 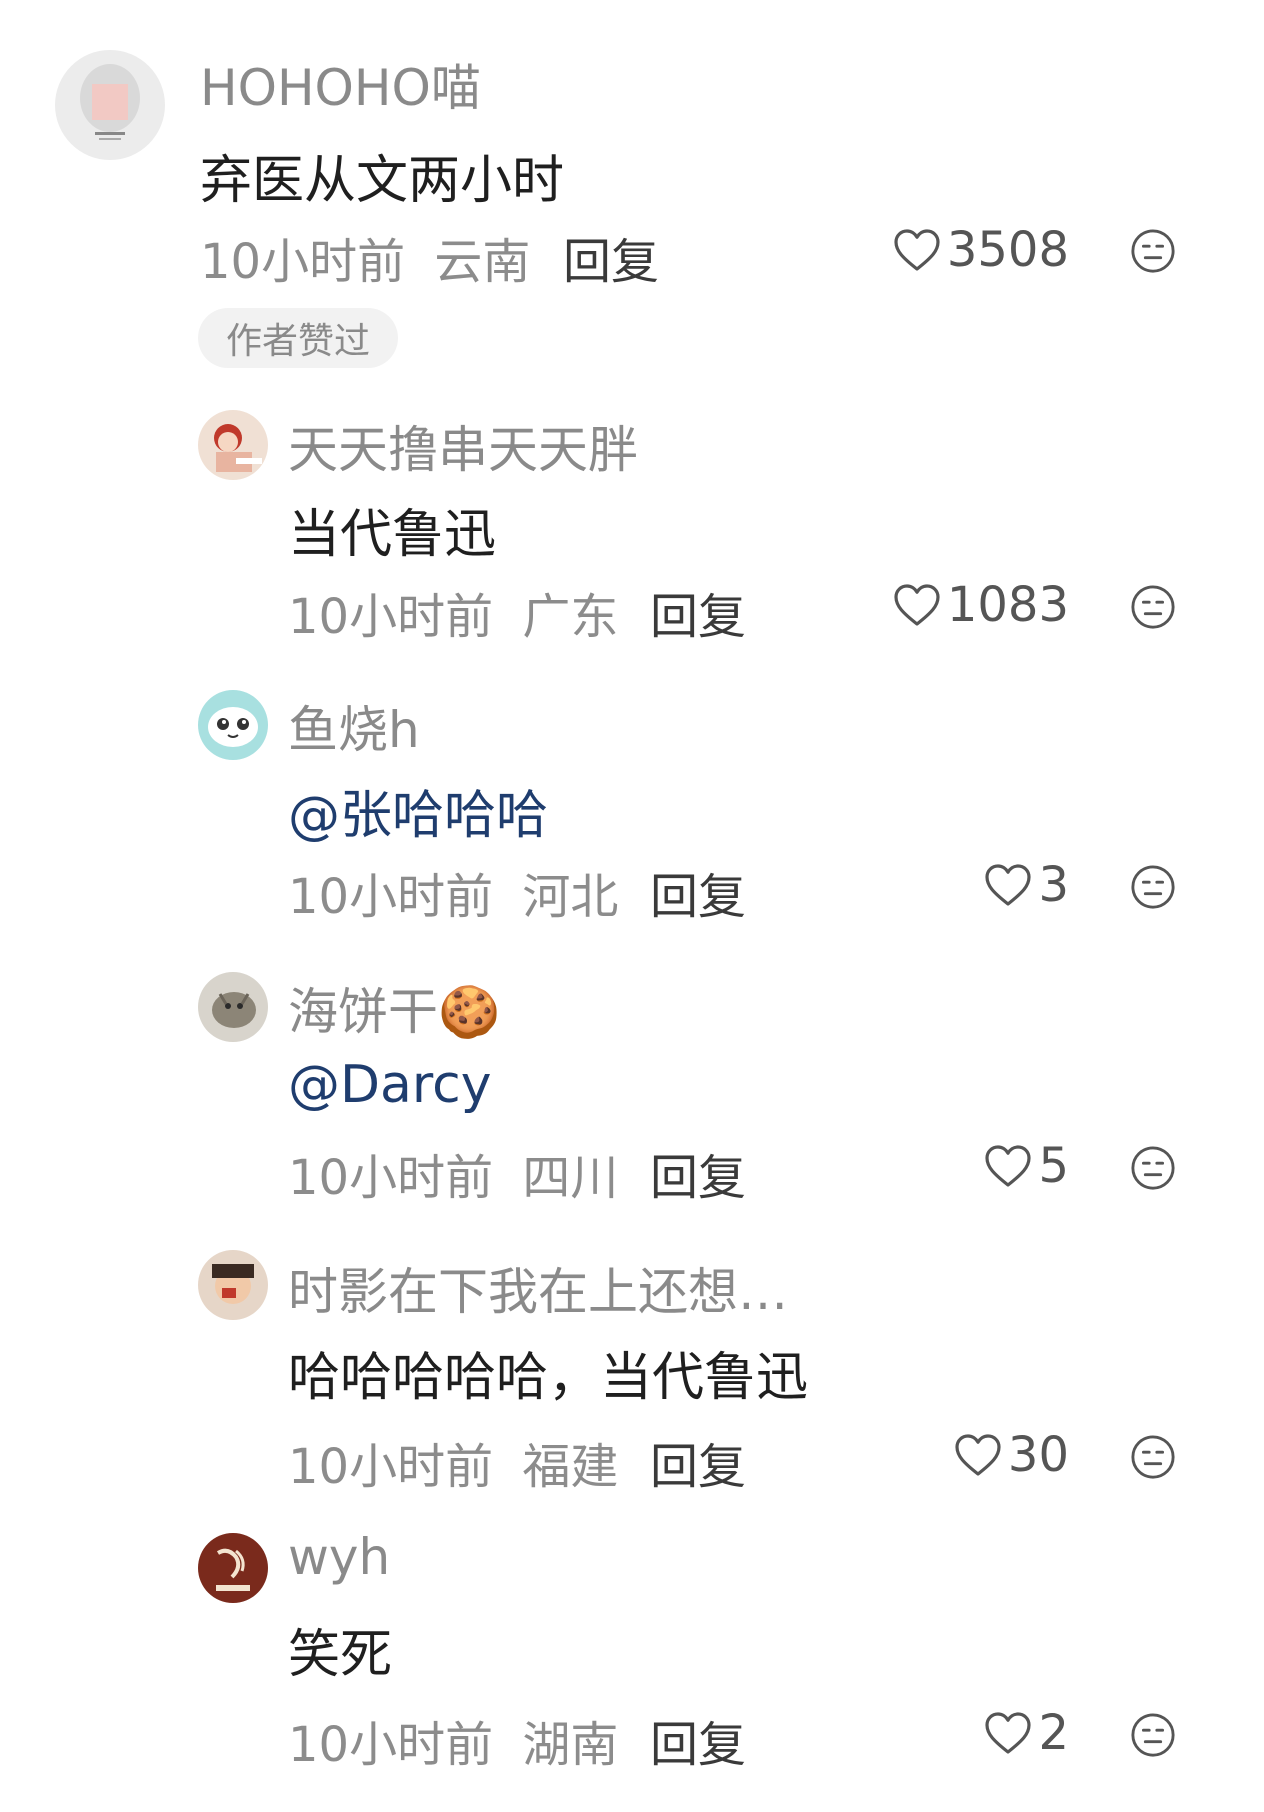 I want to click on comment-meta: 10小时前 河北, so click(x=453, y=892).